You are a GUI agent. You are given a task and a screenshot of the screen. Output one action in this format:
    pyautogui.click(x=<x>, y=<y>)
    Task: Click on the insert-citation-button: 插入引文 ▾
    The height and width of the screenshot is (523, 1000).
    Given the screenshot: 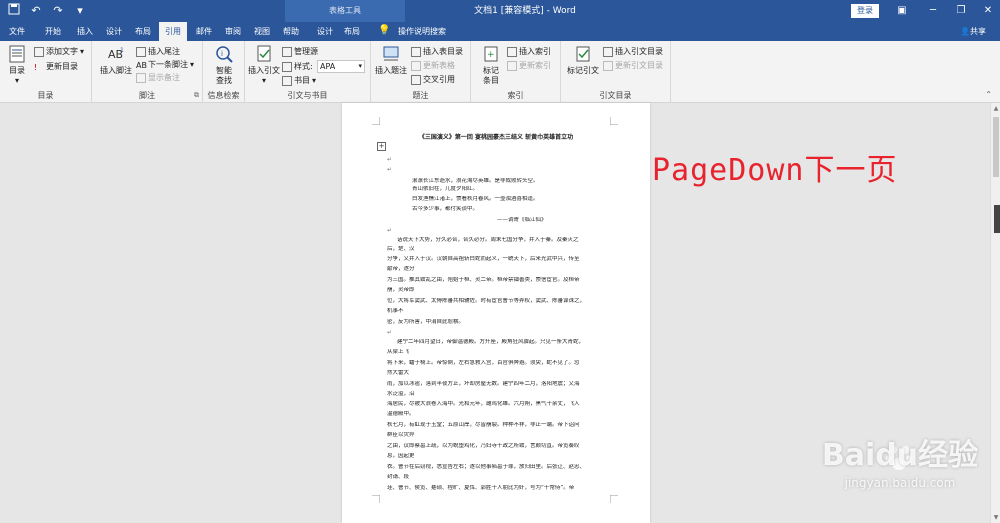 What is the action you would take?
    pyautogui.click(x=264, y=65)
    